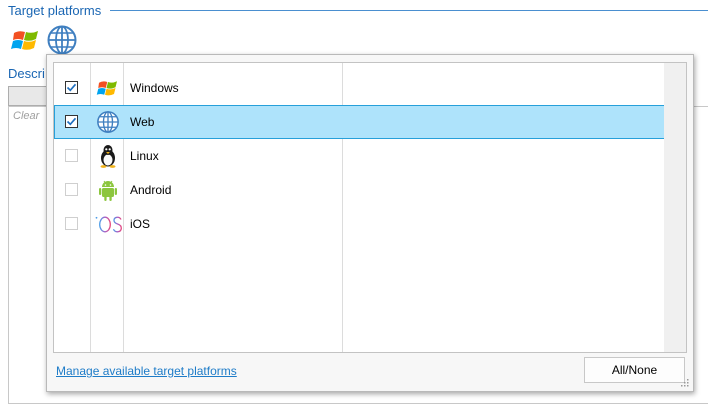 The height and width of the screenshot is (410, 708). I want to click on checkbox-windows, so click(71, 87).